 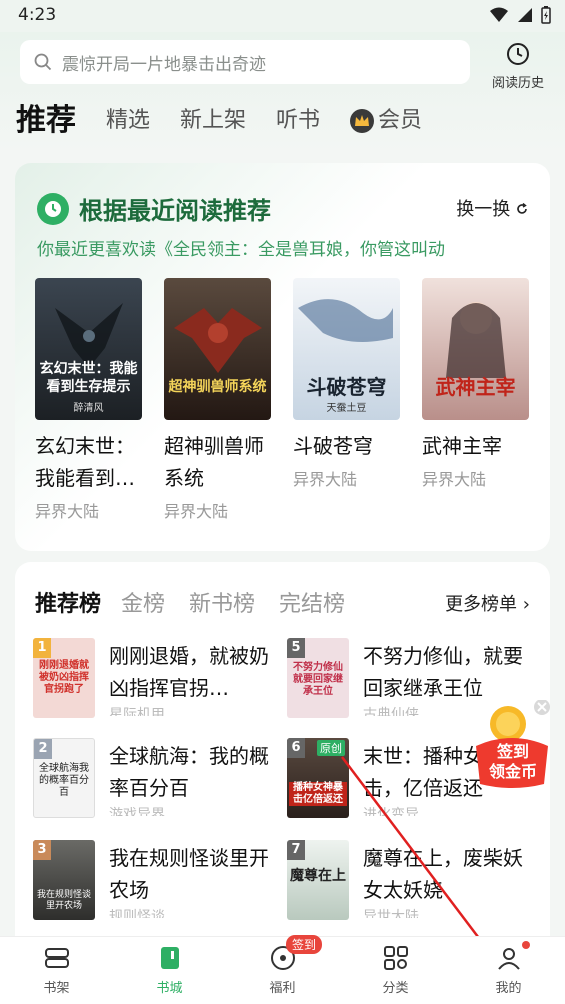 What do you see at coordinates (518, 54) in the screenshot?
I see `clock-icon` at bounding box center [518, 54].